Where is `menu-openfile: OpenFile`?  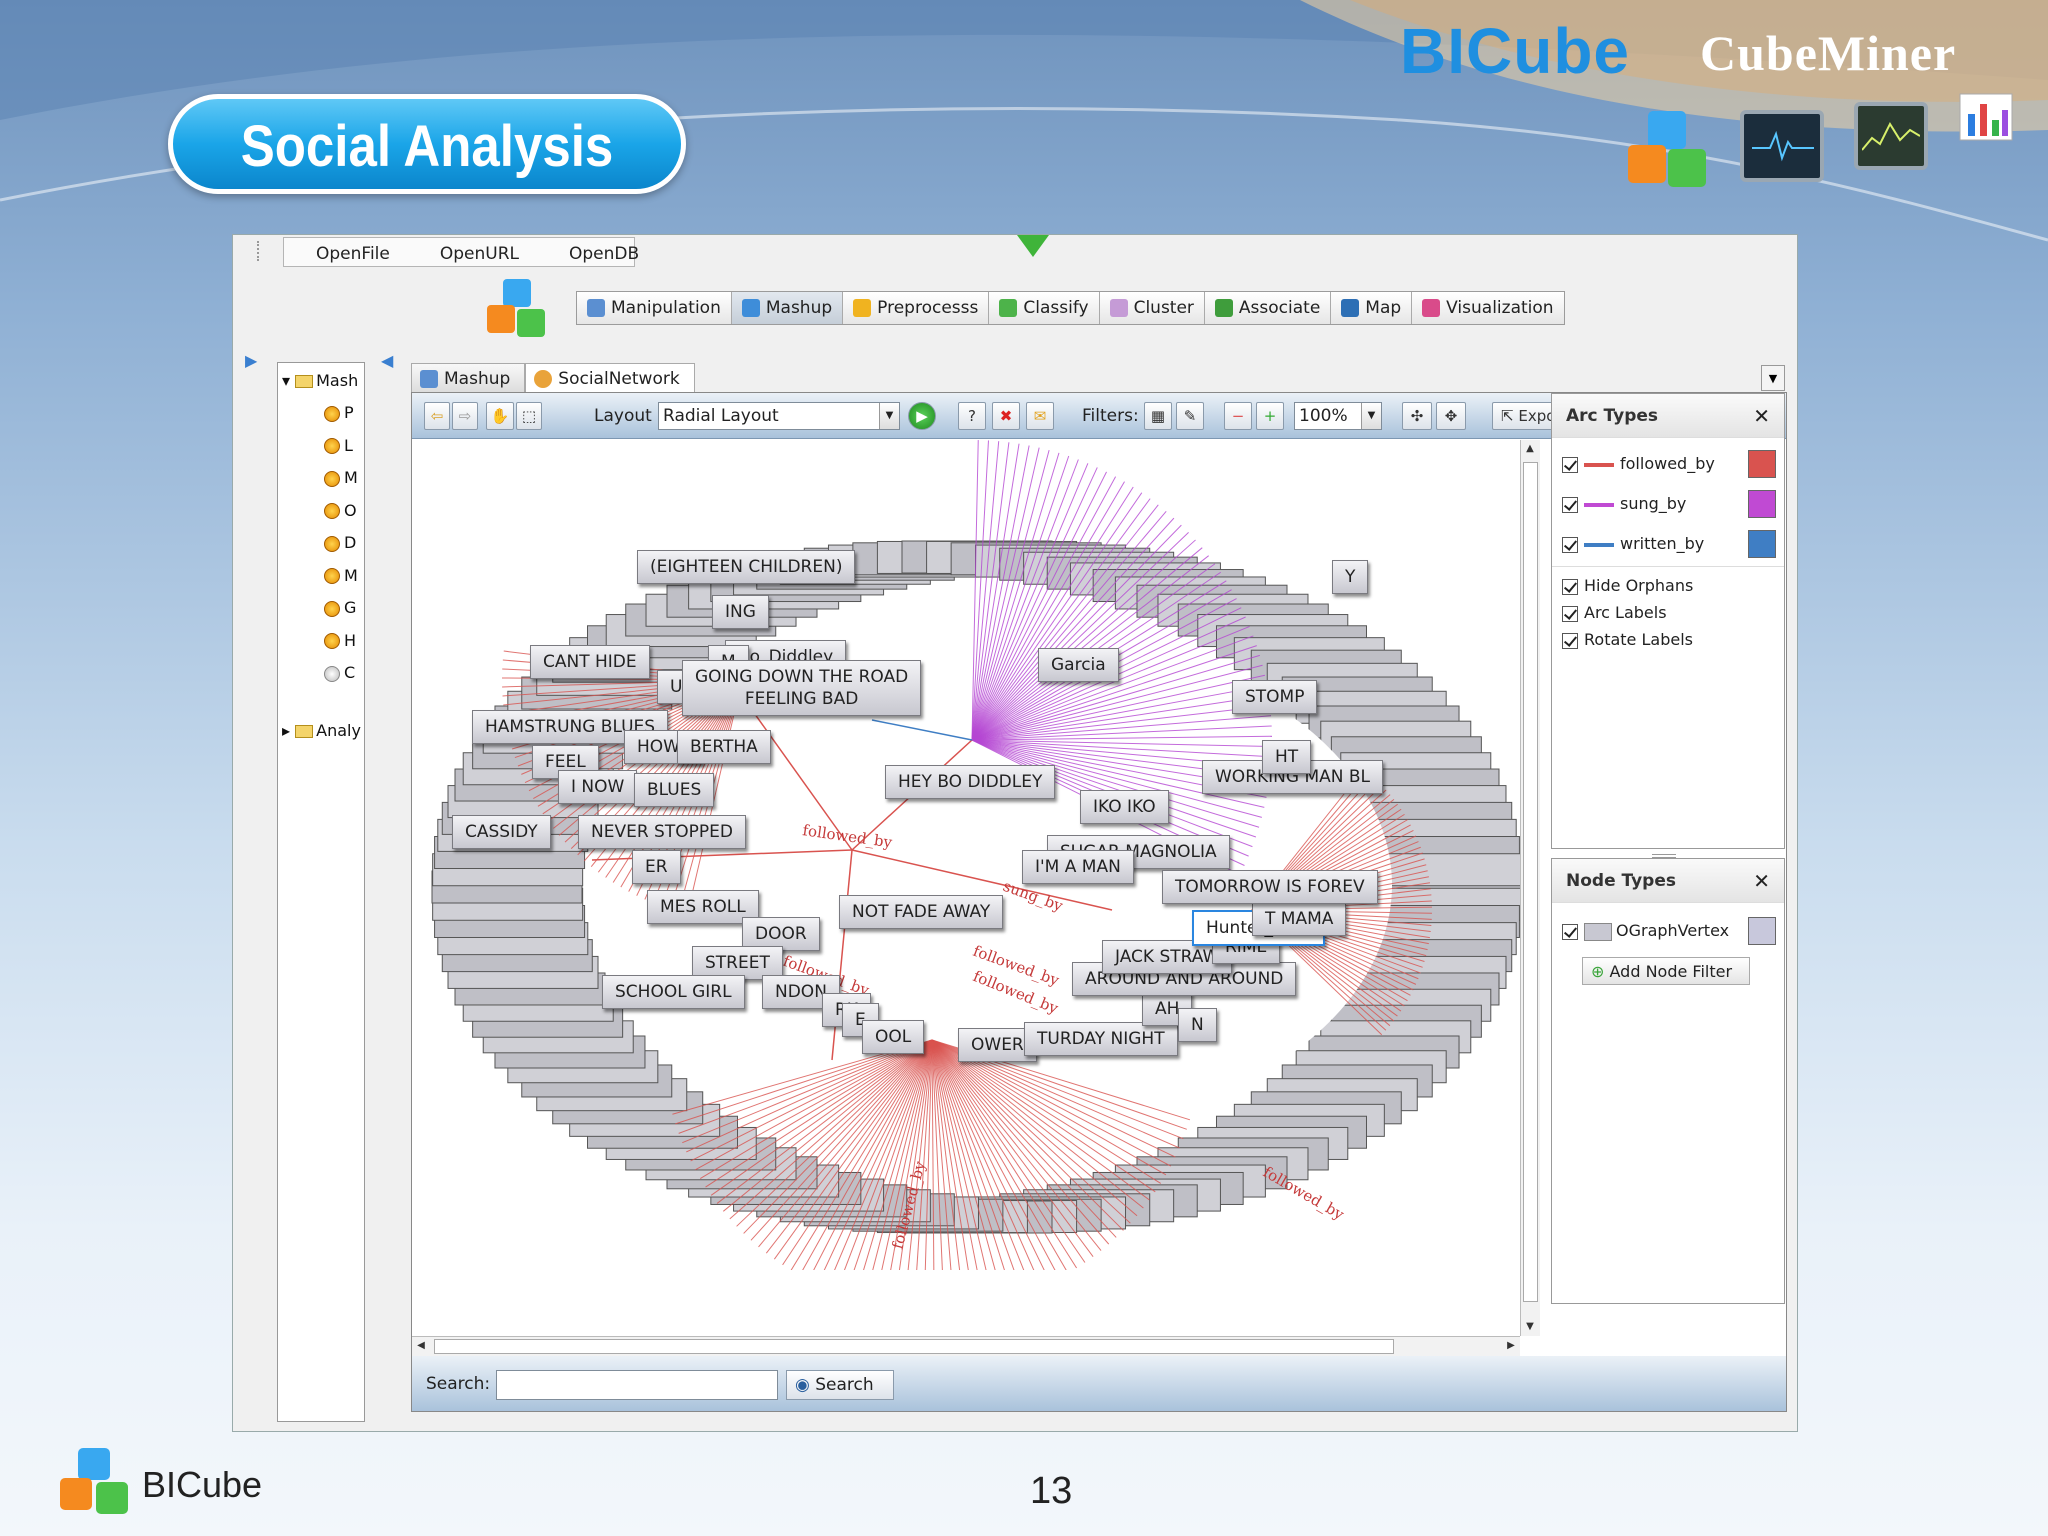 menu-openfile: OpenFile is located at coordinates (346, 252).